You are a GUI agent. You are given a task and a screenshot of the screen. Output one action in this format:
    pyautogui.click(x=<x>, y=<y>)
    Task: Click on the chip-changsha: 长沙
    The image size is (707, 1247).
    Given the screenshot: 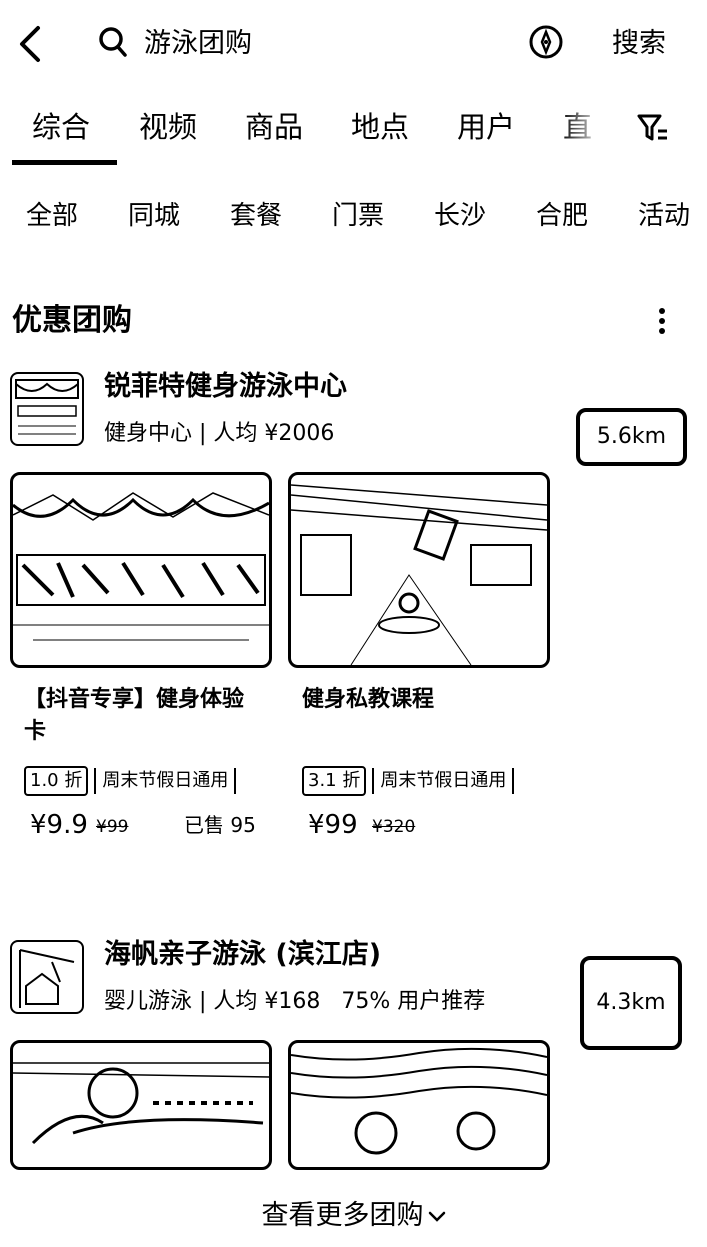 What is the action you would take?
    pyautogui.click(x=460, y=216)
    